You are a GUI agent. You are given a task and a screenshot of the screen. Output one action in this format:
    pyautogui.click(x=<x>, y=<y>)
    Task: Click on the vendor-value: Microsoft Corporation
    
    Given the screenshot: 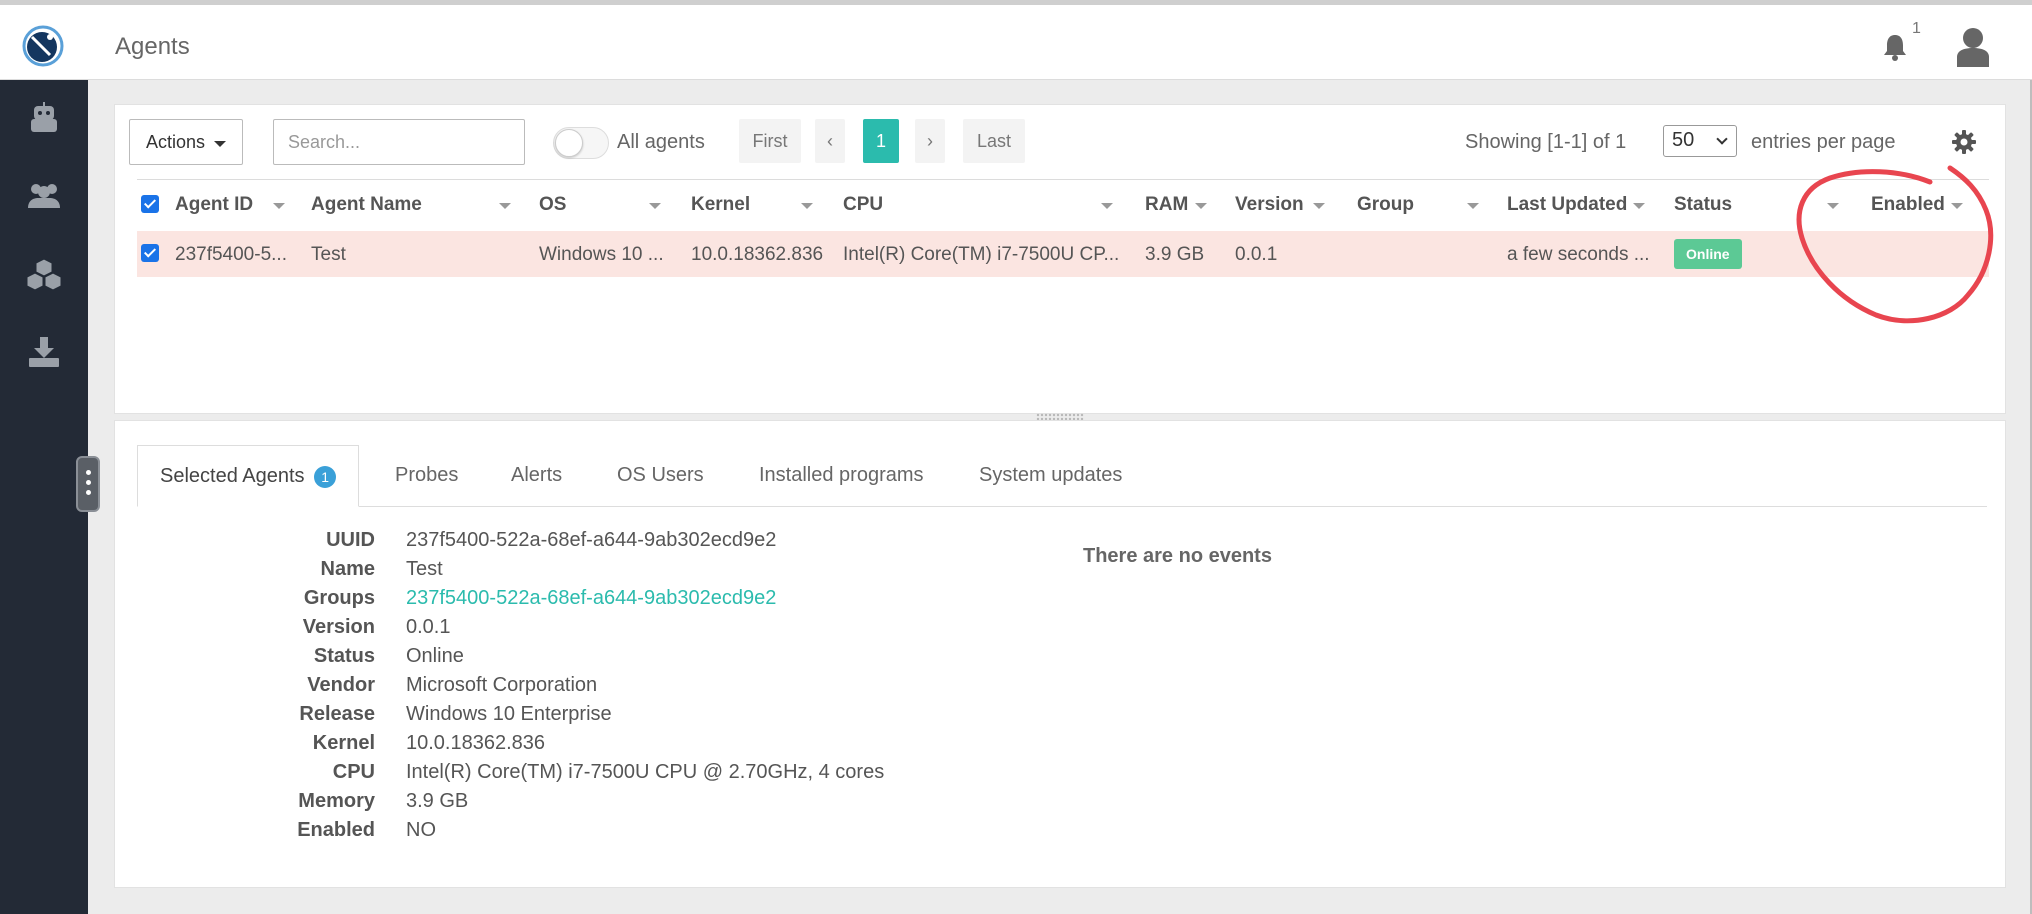 What is the action you would take?
    pyautogui.click(x=502, y=685)
    